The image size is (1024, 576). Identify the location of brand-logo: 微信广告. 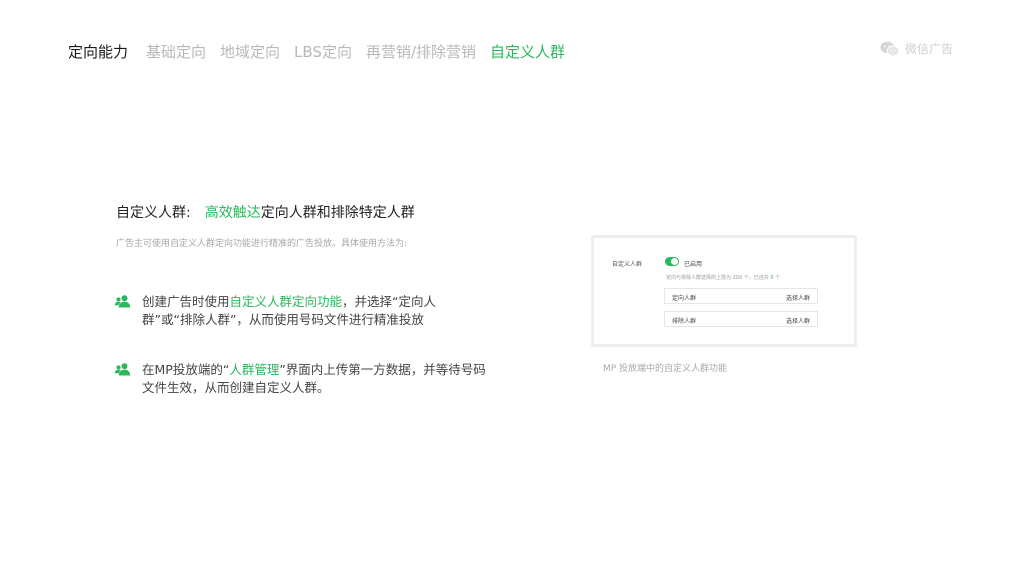
(916, 48).